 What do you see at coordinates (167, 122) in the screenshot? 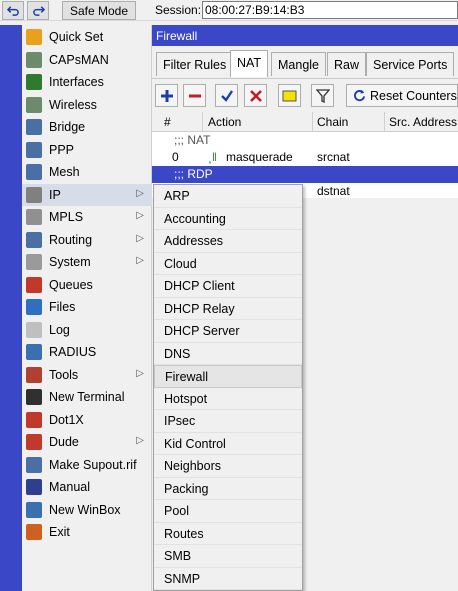
I see `column-number: #` at bounding box center [167, 122].